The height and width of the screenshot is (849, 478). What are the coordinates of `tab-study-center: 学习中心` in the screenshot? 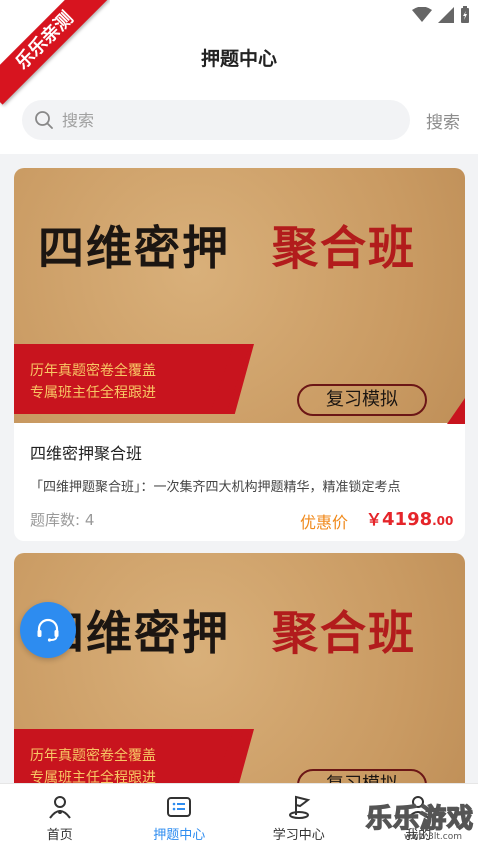 It's located at (299, 816).